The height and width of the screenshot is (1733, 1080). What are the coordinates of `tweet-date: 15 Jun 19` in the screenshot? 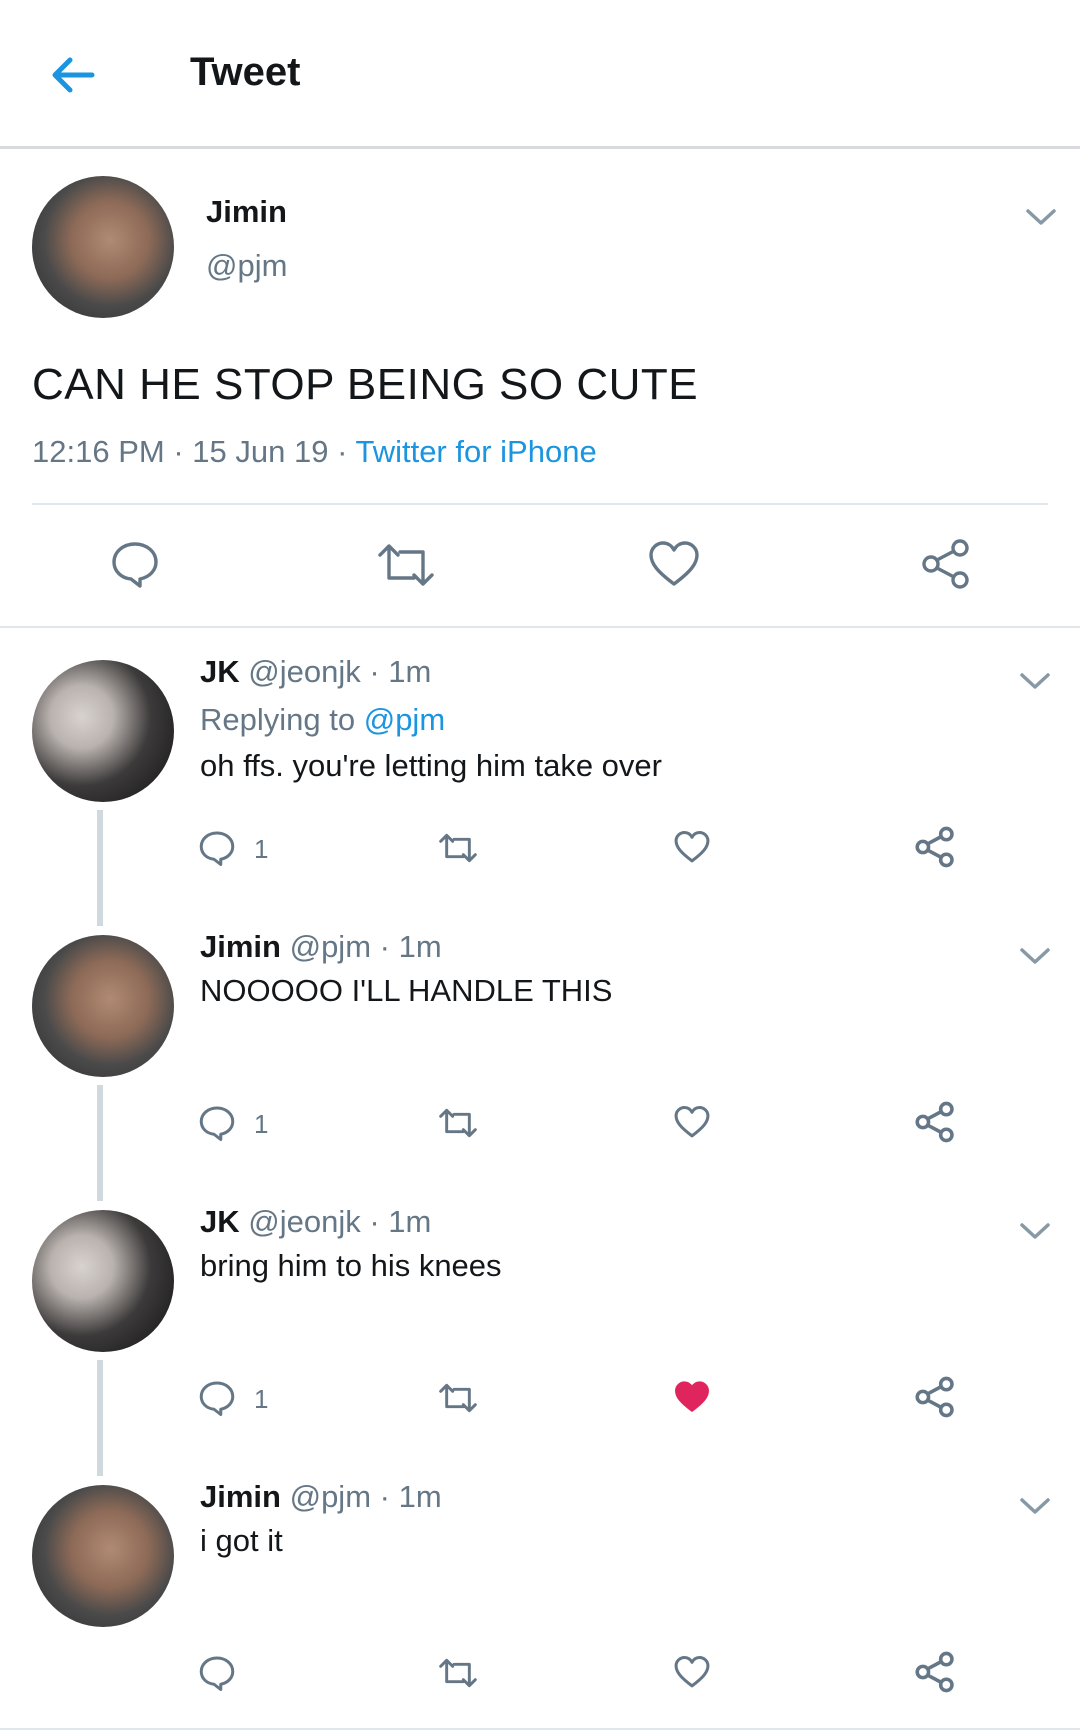 It's located at (260, 451).